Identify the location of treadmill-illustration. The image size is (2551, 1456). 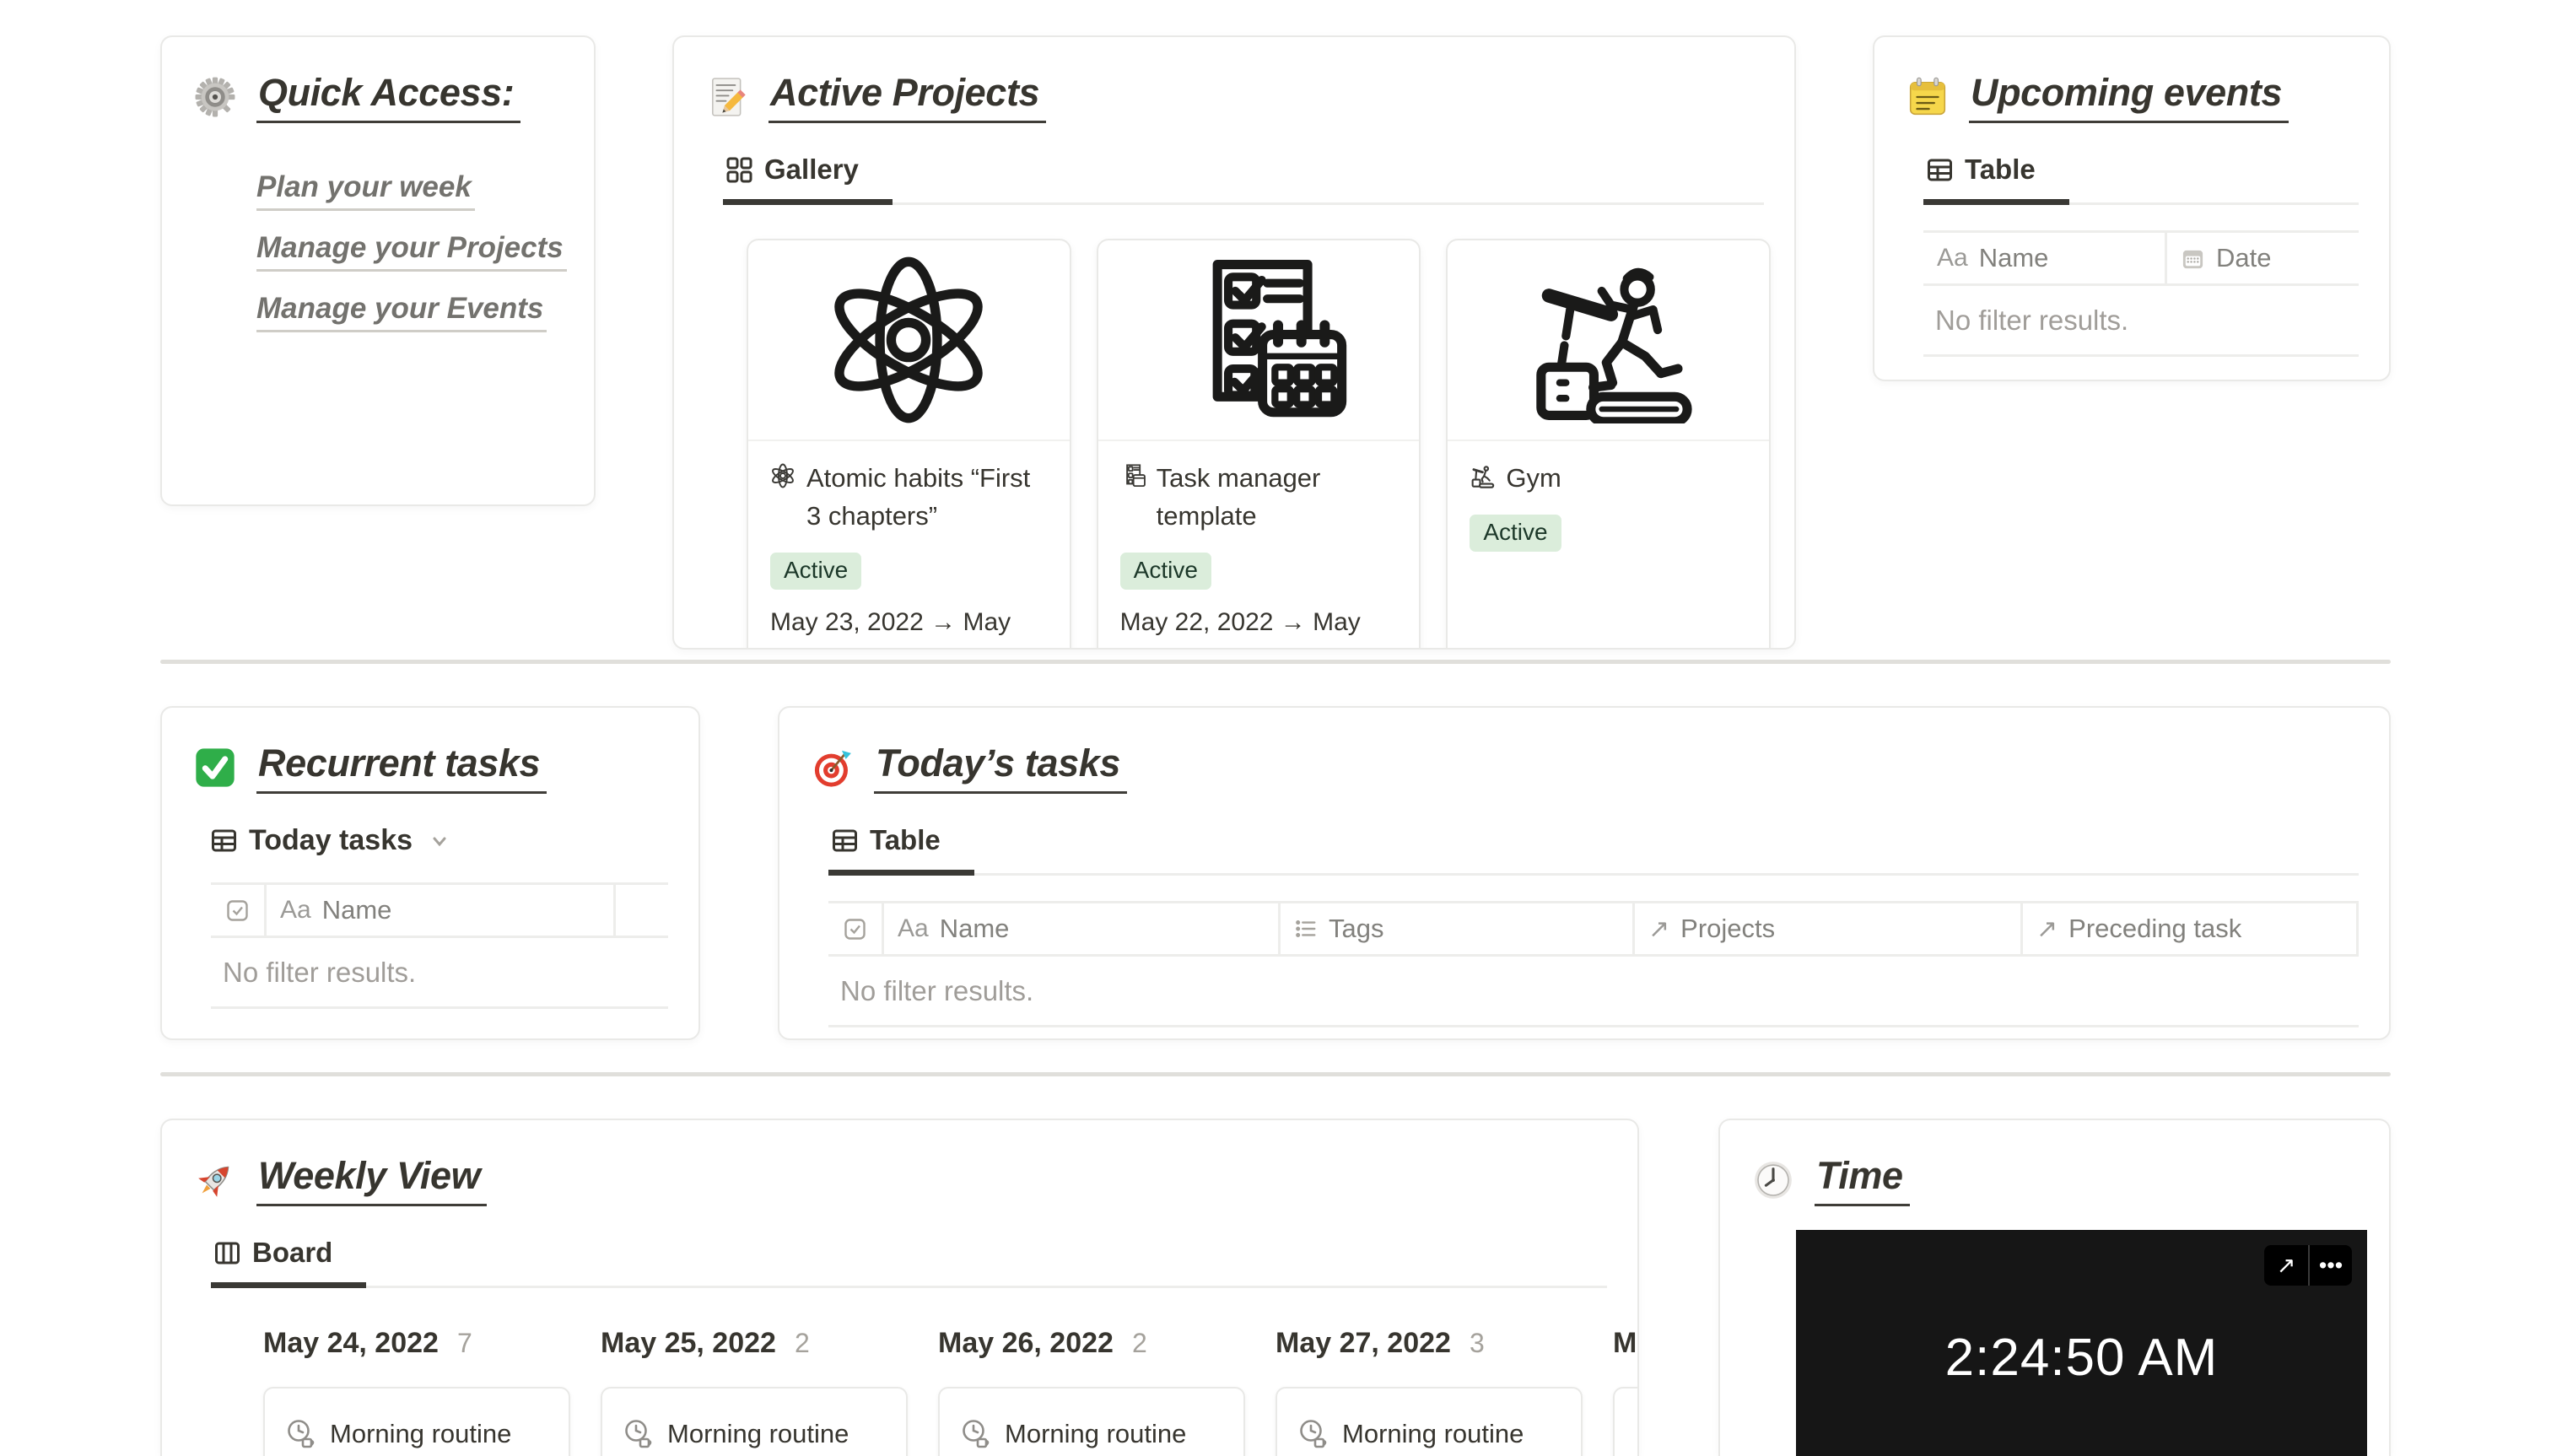
(1613, 345).